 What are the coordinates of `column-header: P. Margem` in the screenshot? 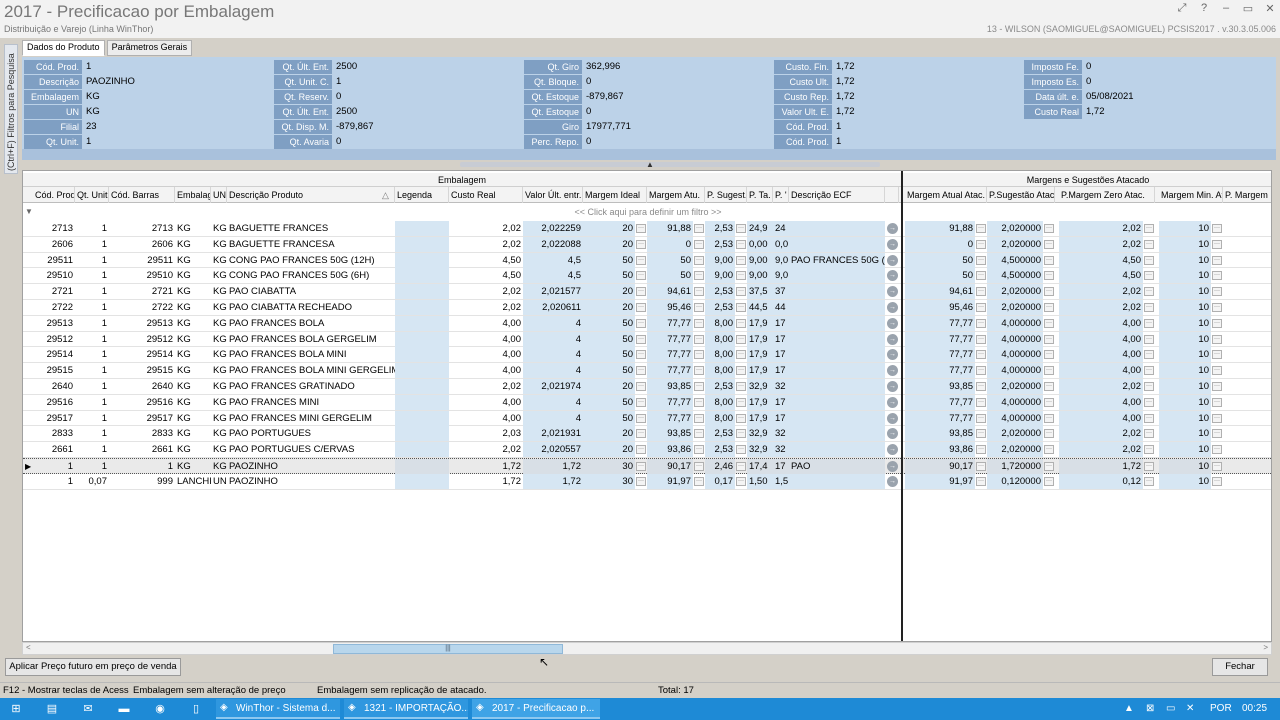 It's located at (1247, 195).